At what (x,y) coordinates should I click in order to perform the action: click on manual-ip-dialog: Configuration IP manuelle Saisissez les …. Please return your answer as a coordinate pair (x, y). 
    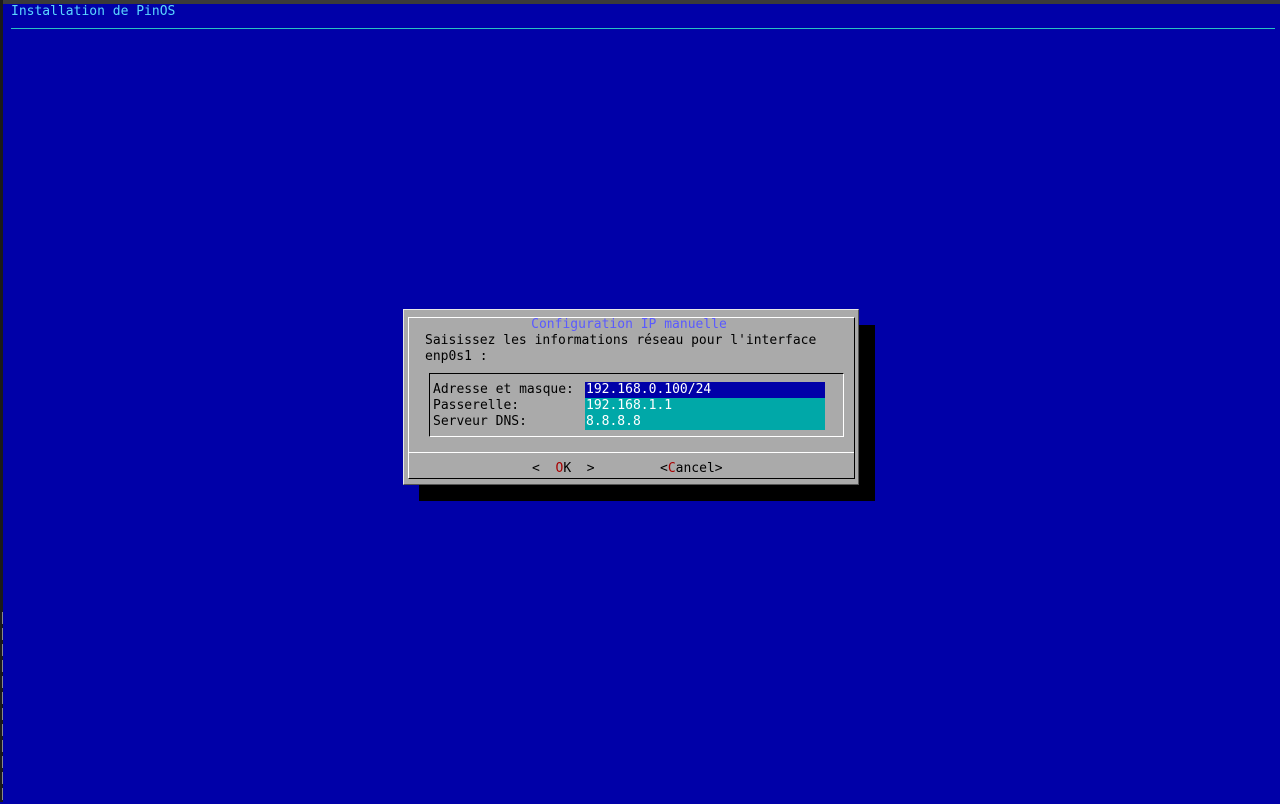
    Looking at the image, I should click on (631, 397).